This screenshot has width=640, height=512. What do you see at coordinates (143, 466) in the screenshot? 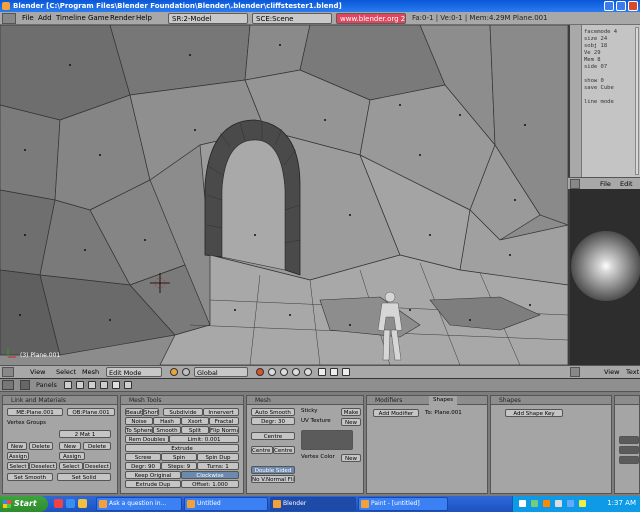
I see `degr-field: Degr: 90` at bounding box center [143, 466].